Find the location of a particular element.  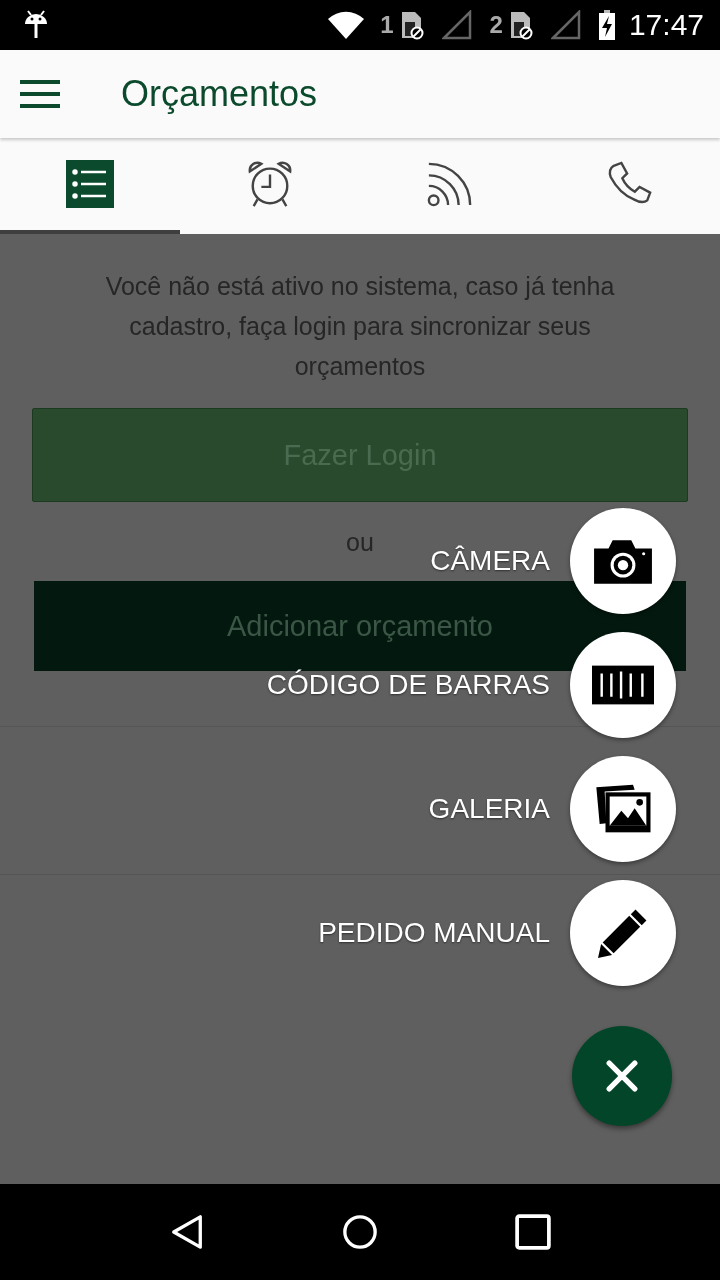

list-icon is located at coordinates (90, 184).